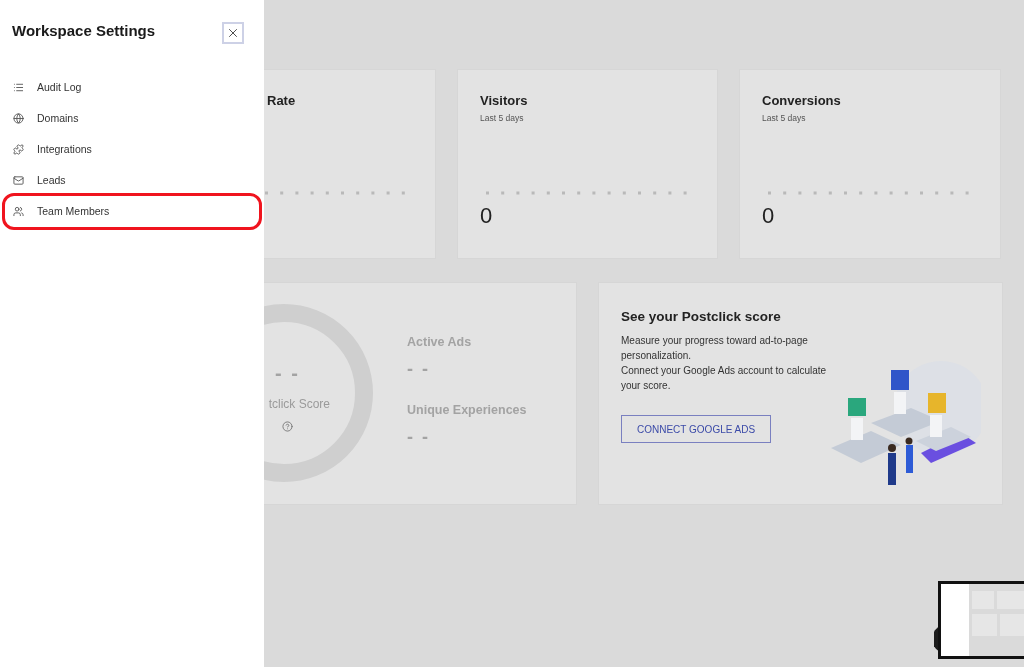  I want to click on promo-title: See your Postclick score, so click(701, 317).